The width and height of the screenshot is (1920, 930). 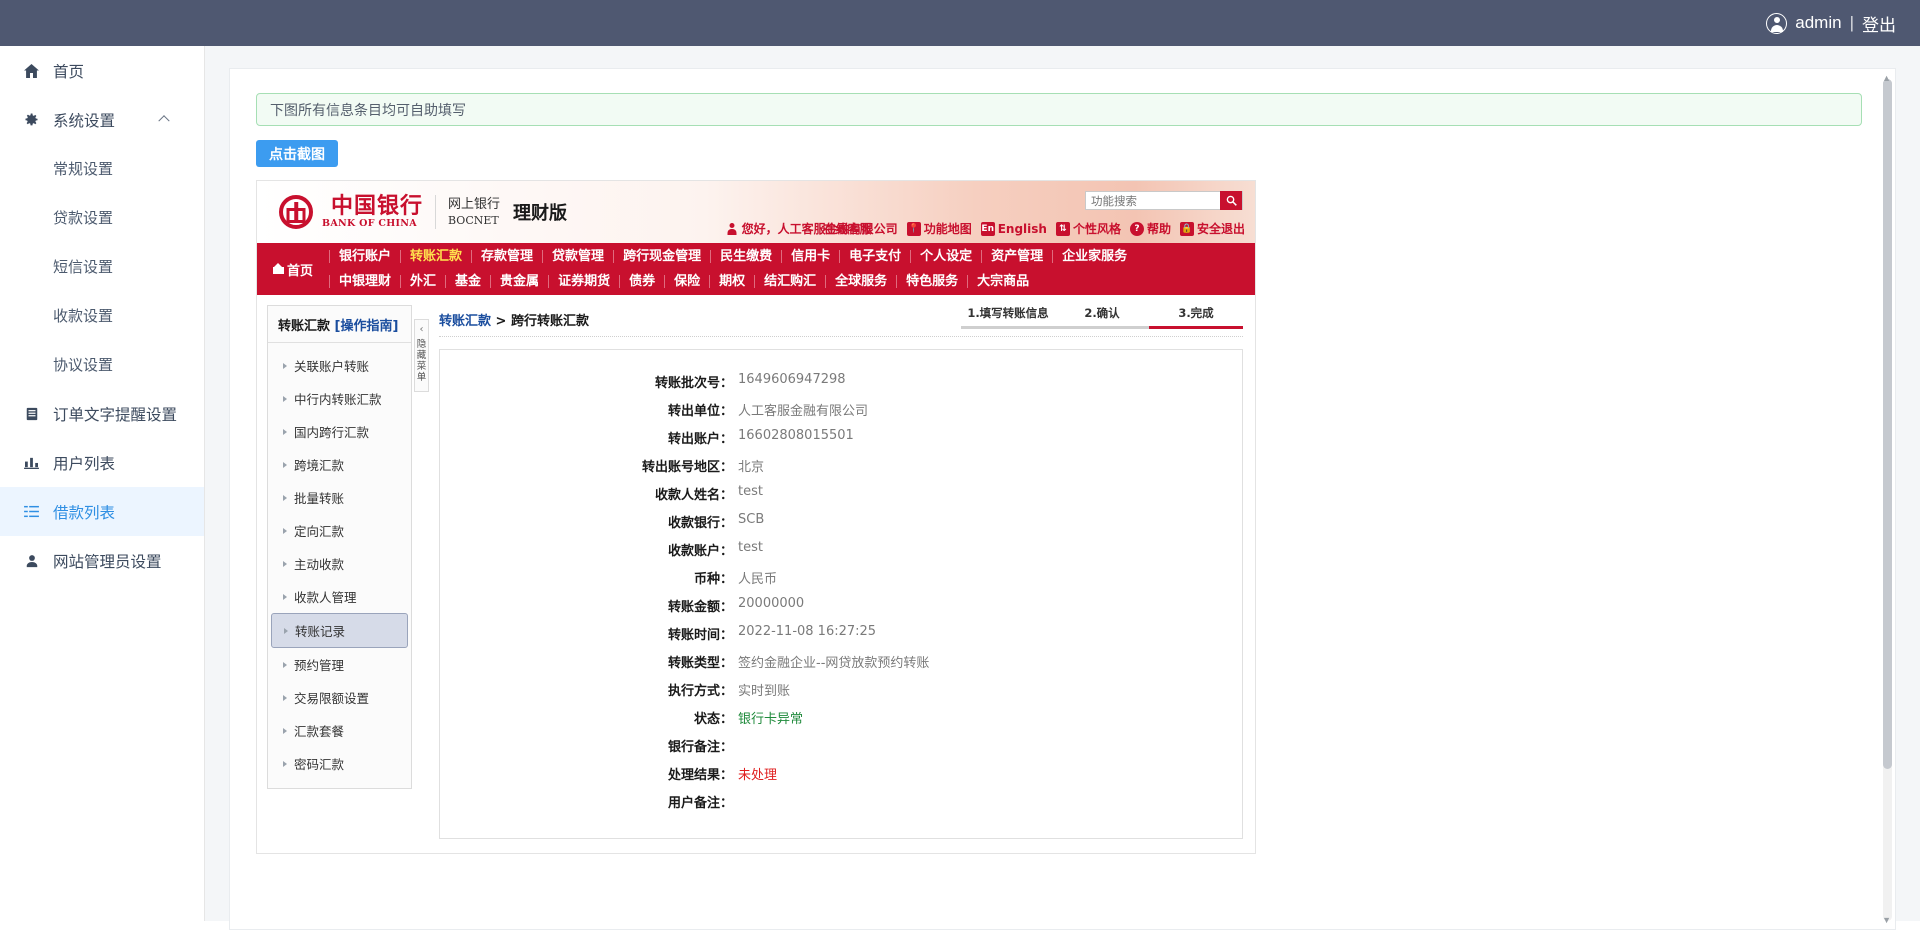 I want to click on sidebar-item-loan-list: 借款列表, so click(x=102, y=511).